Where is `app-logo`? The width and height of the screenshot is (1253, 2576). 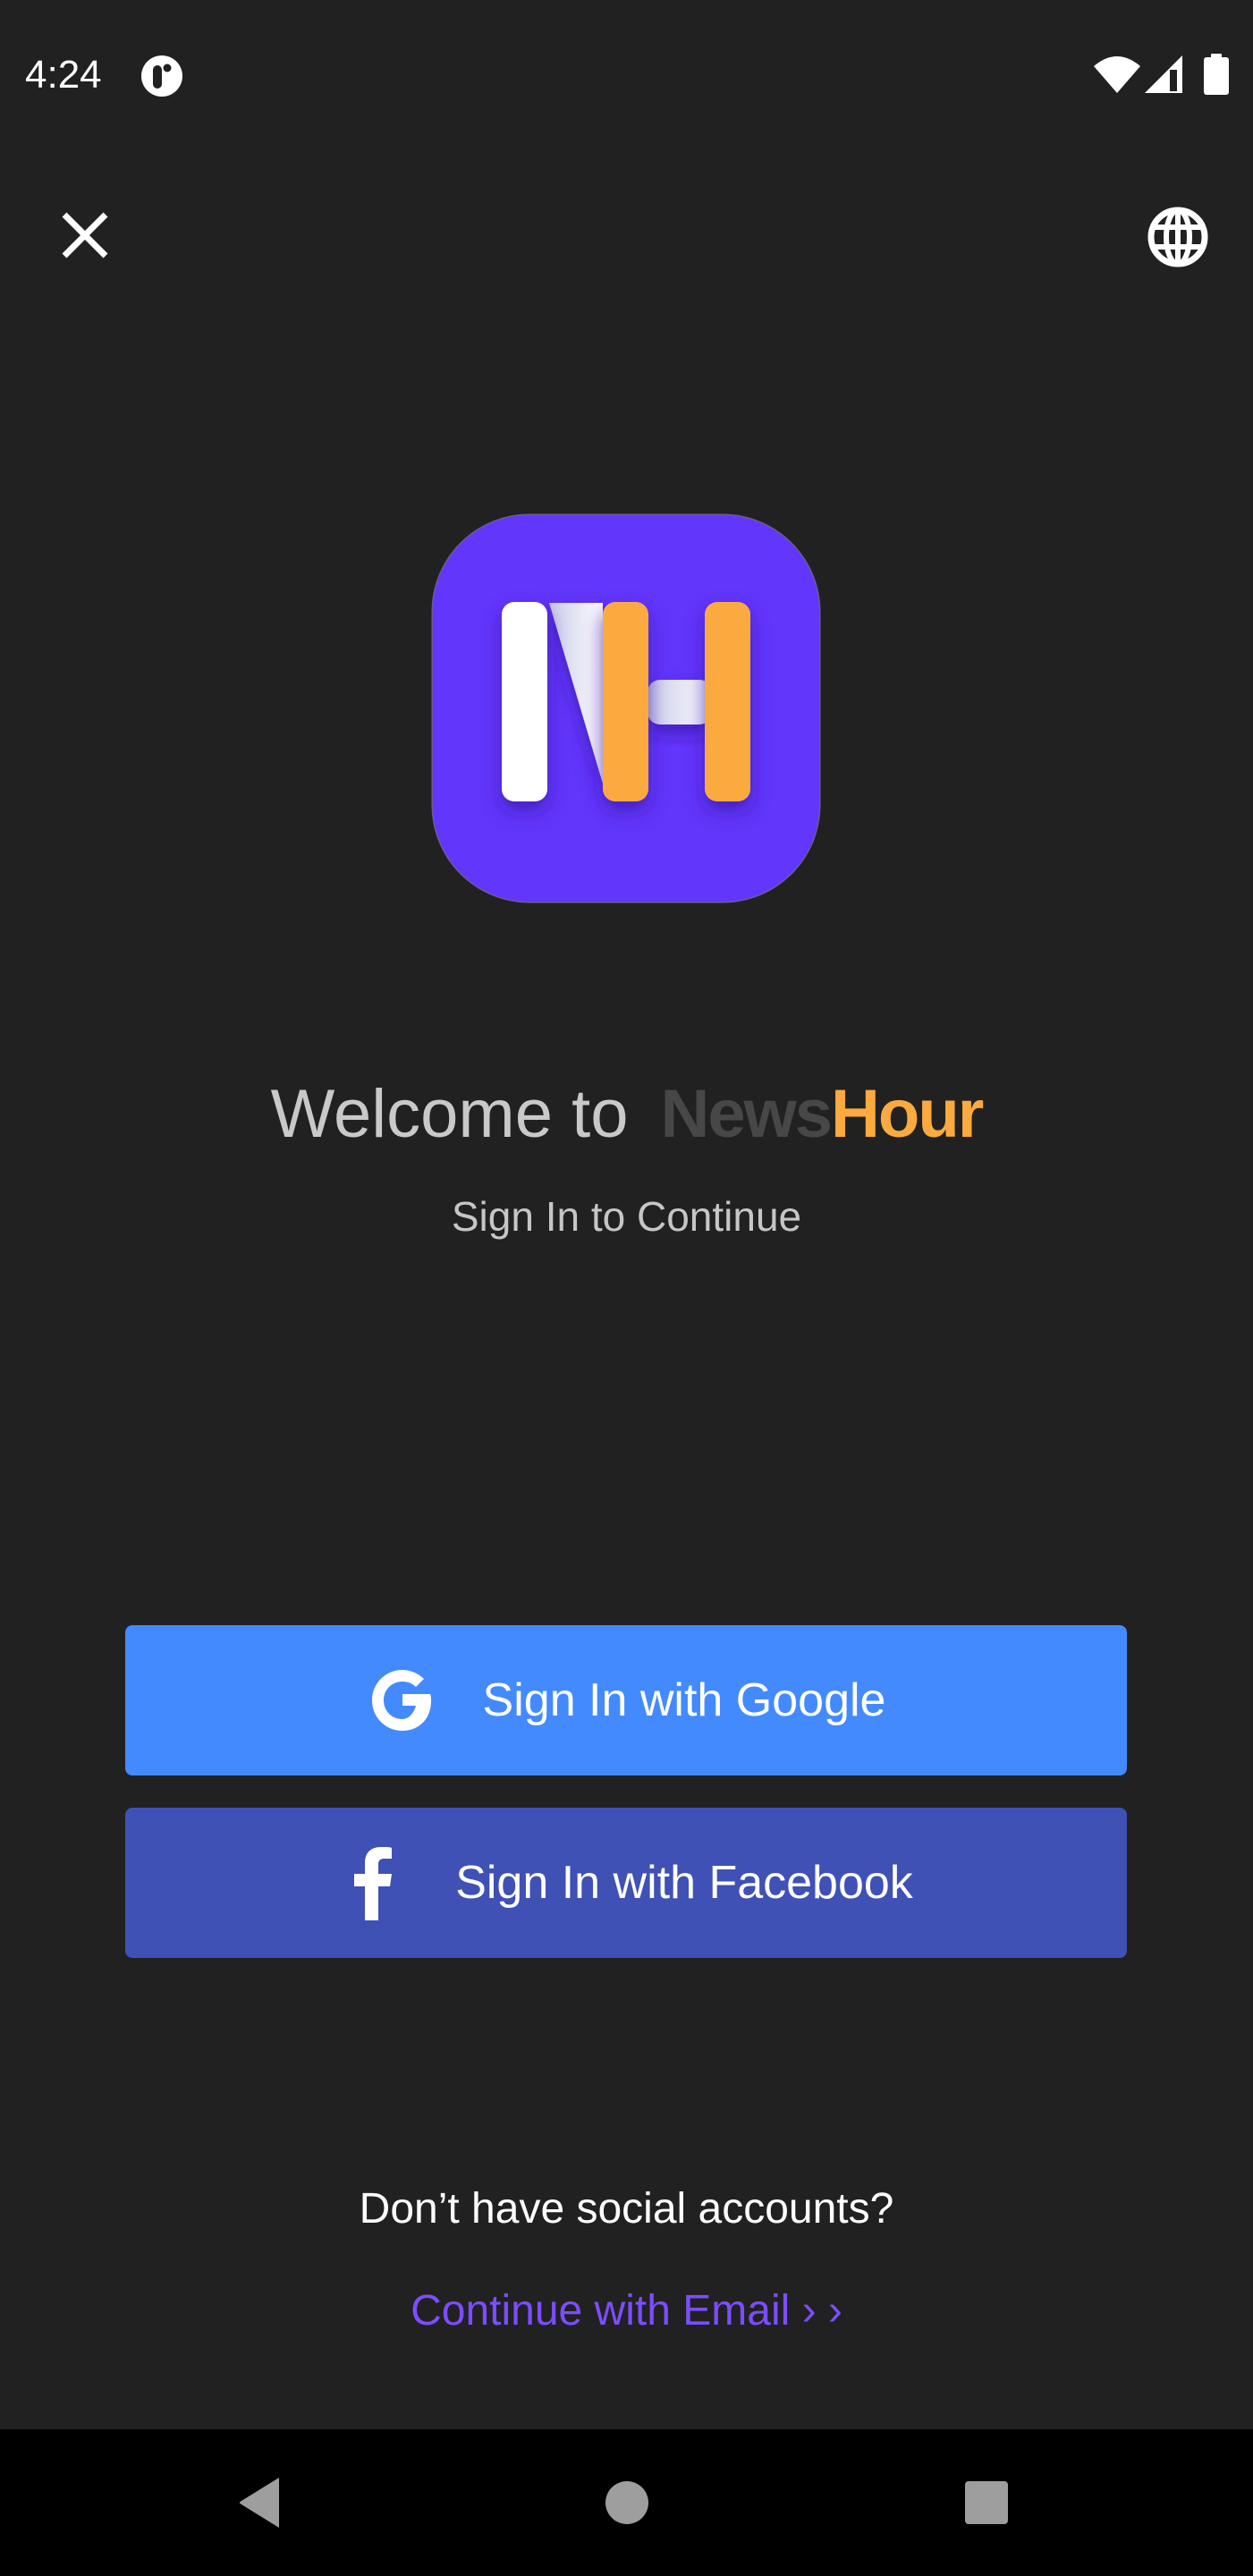 app-logo is located at coordinates (626, 708).